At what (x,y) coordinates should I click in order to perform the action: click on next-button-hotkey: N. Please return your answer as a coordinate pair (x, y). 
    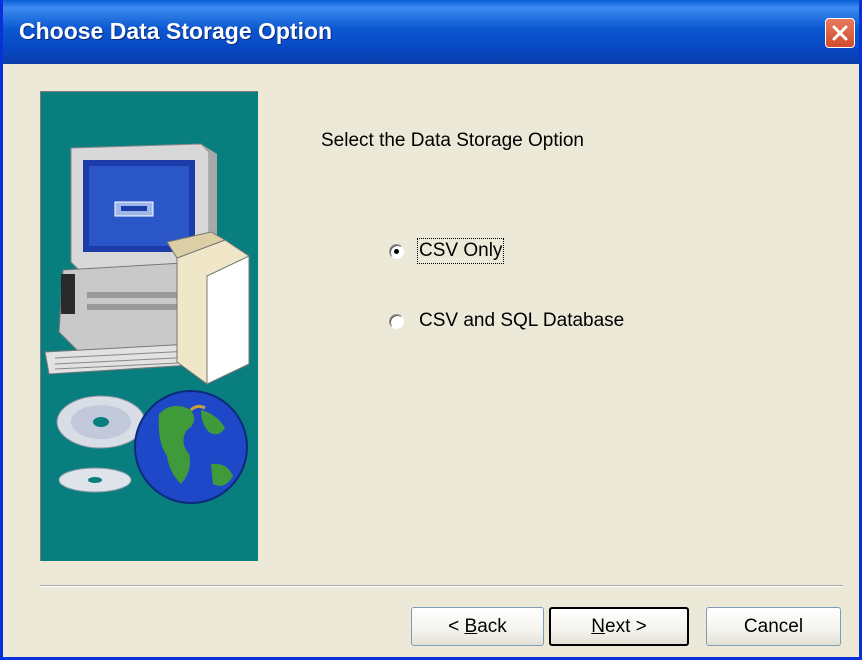
    Looking at the image, I should click on (598, 626).